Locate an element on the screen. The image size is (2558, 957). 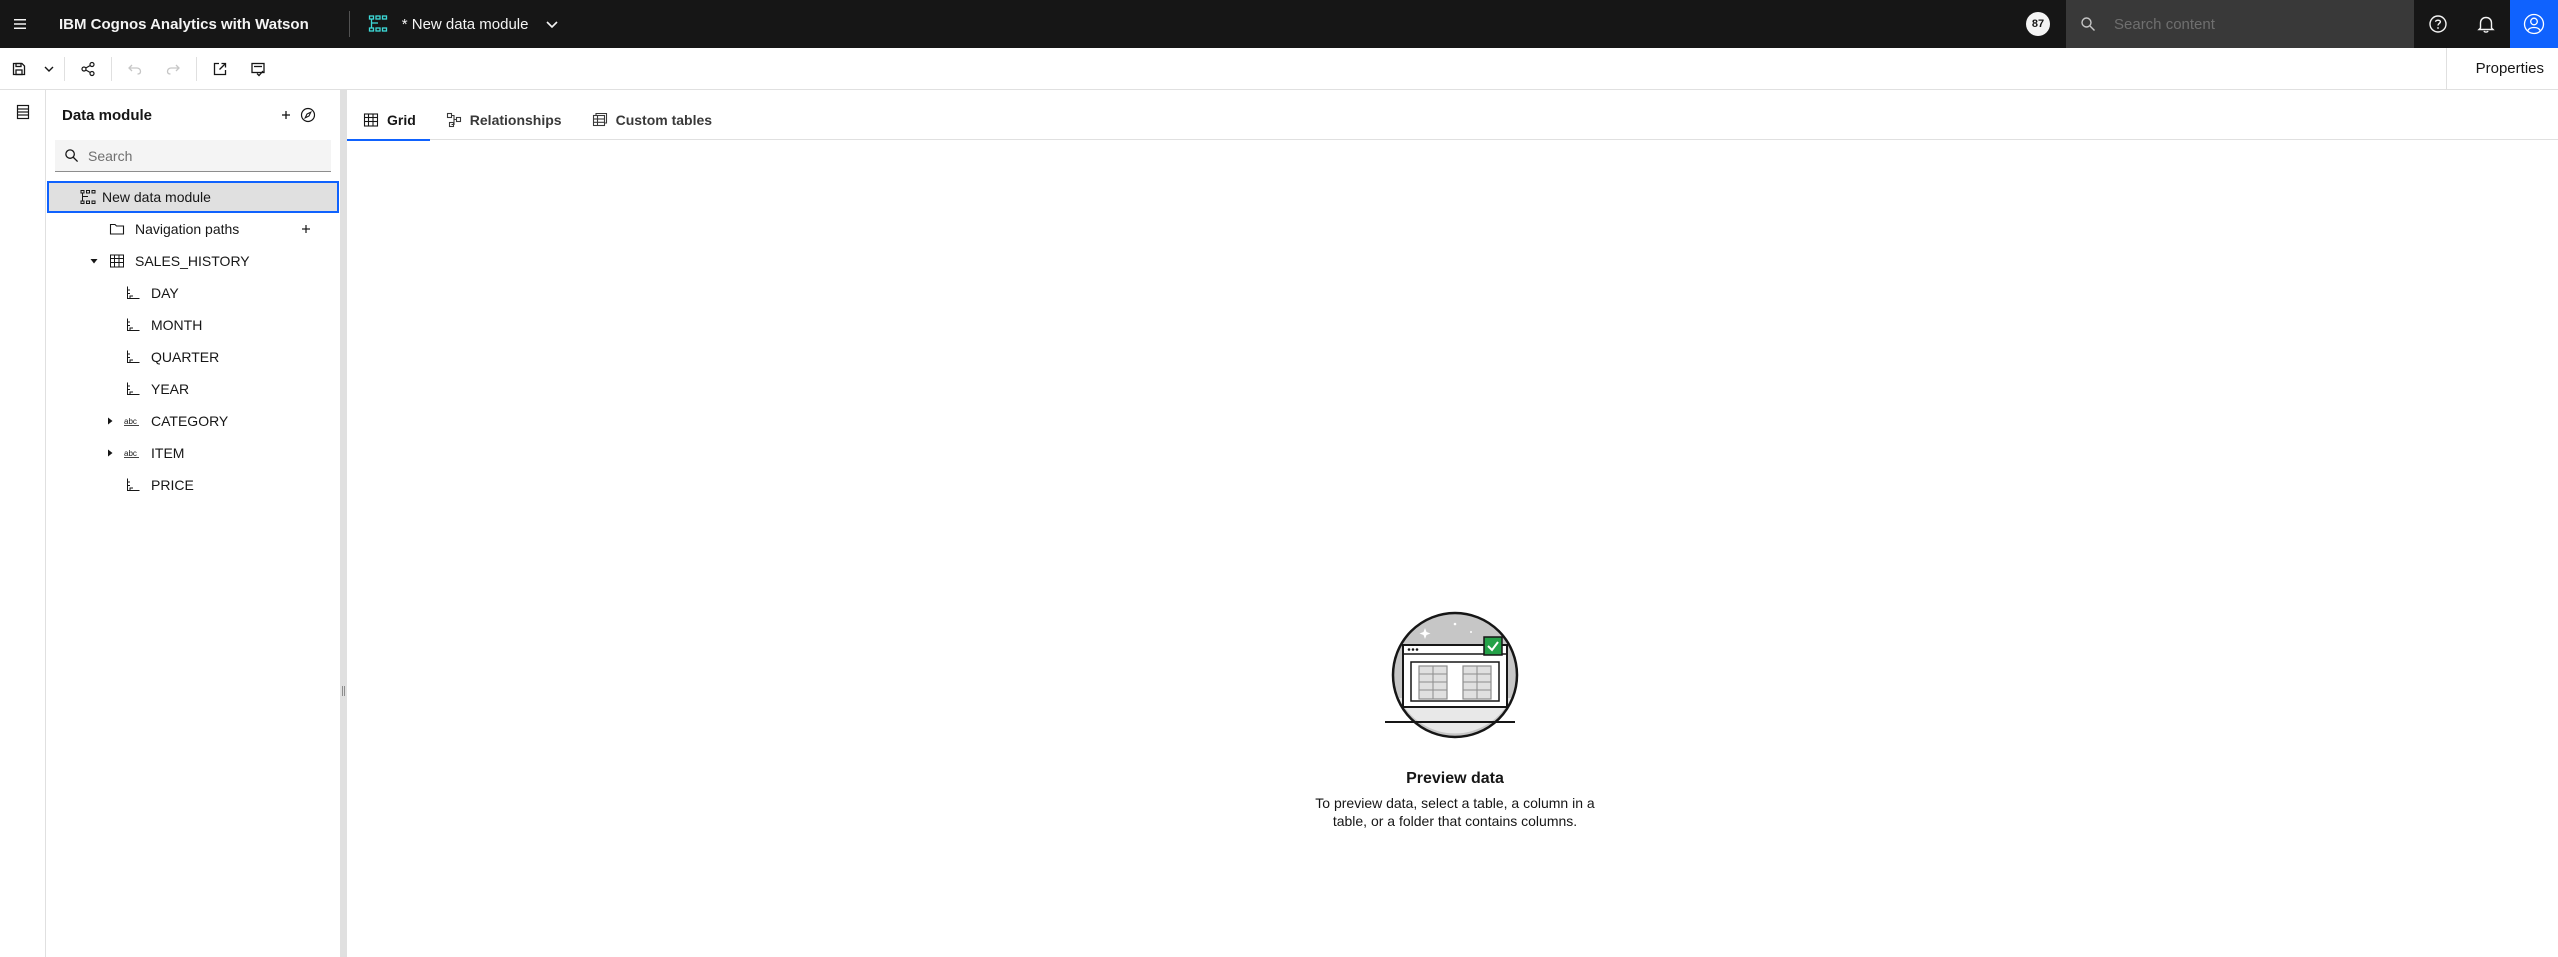
tree-item-new-data-module: New data module is located at coordinates (193, 197).